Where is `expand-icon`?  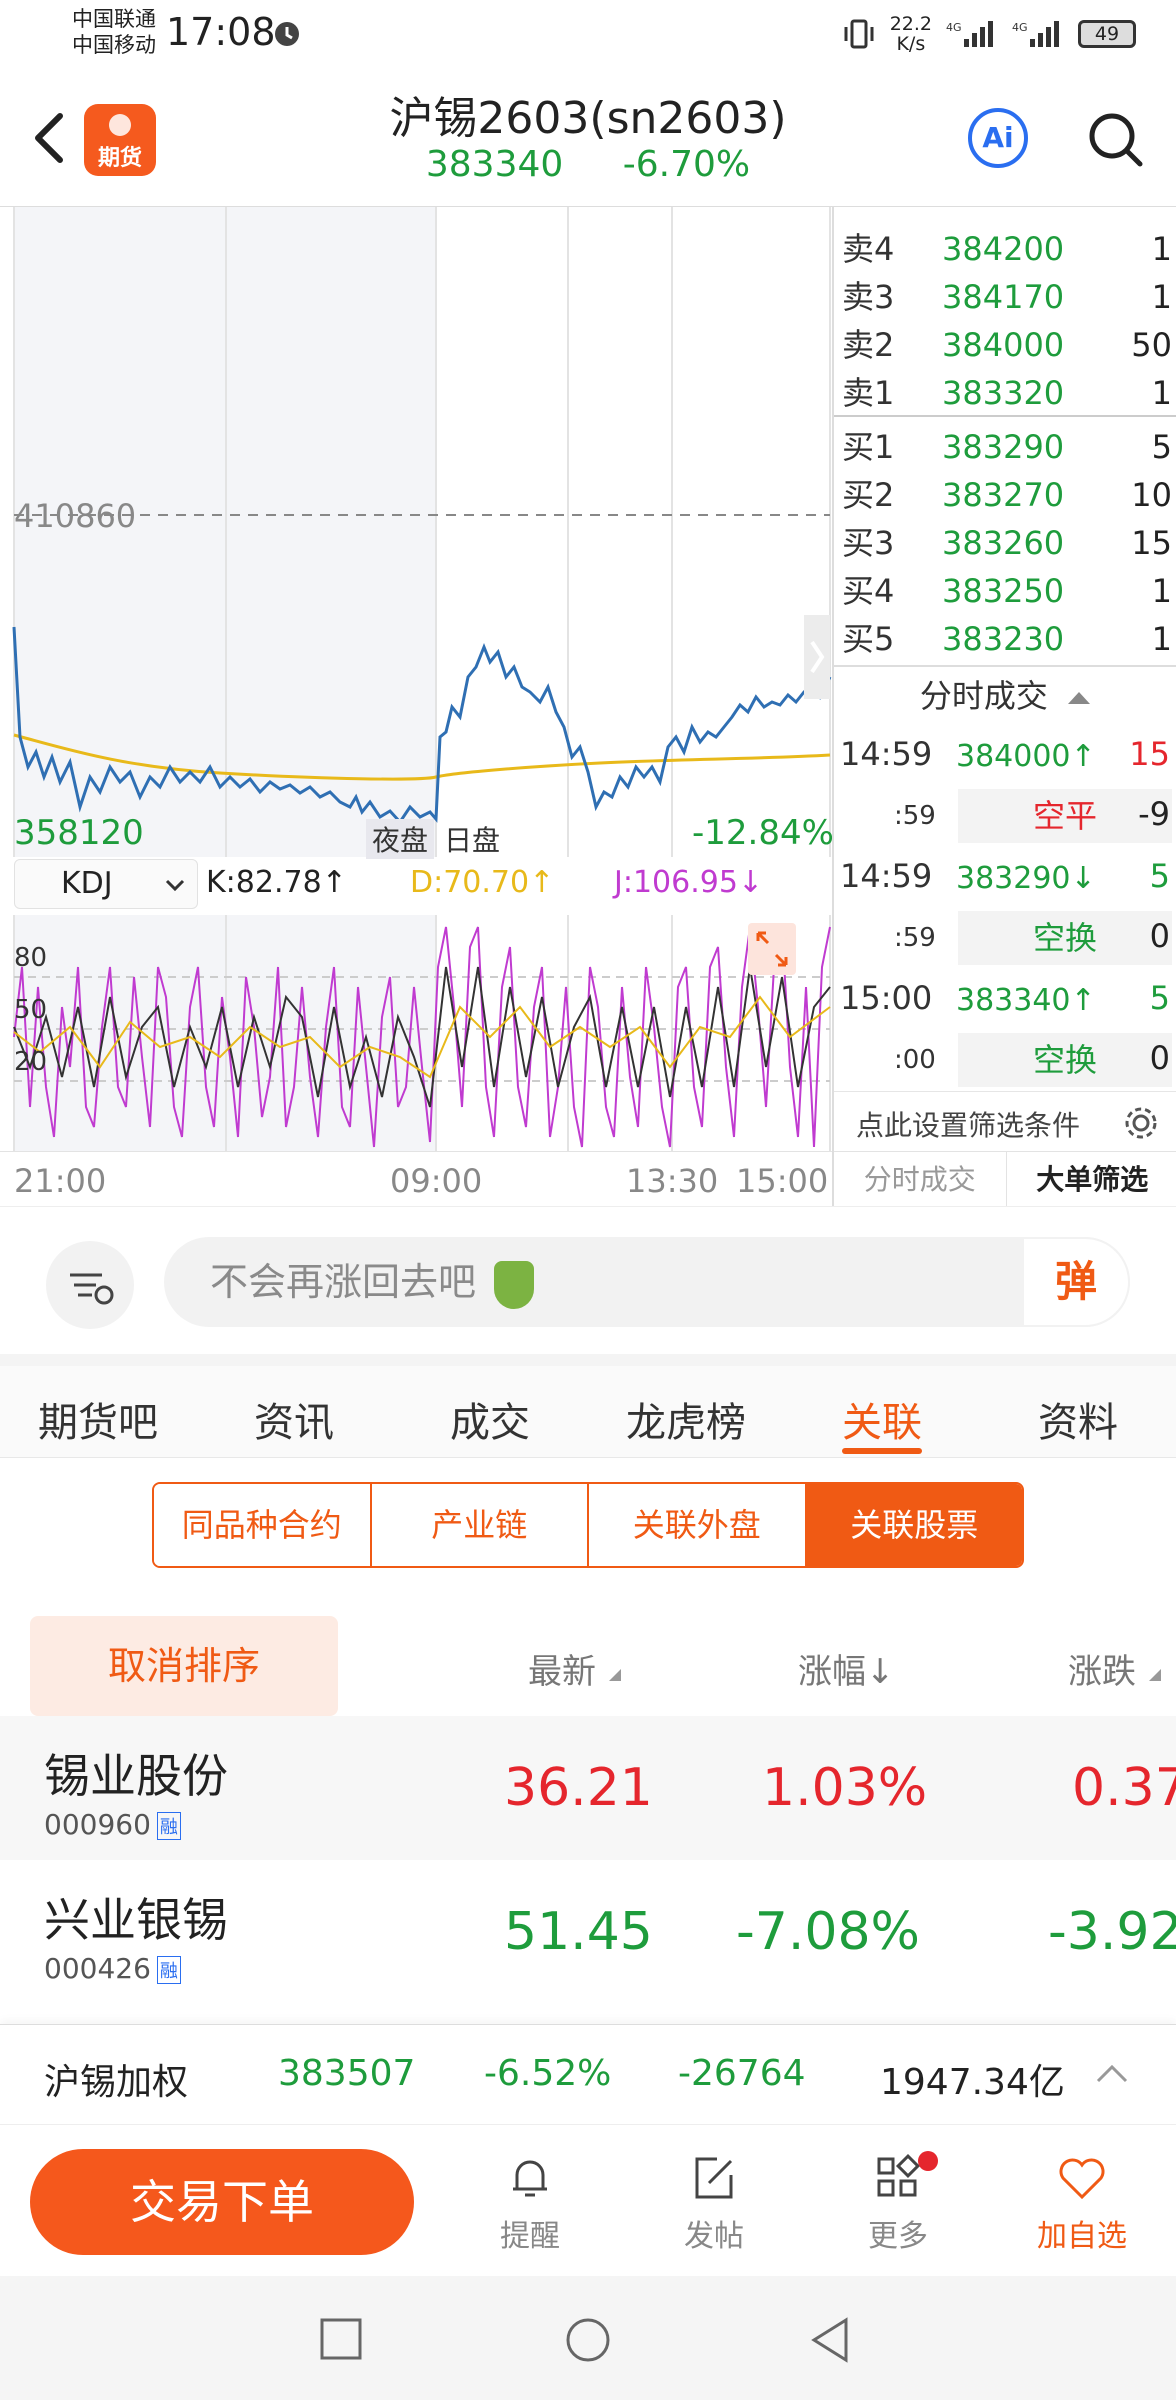
expand-icon is located at coordinates (772, 949).